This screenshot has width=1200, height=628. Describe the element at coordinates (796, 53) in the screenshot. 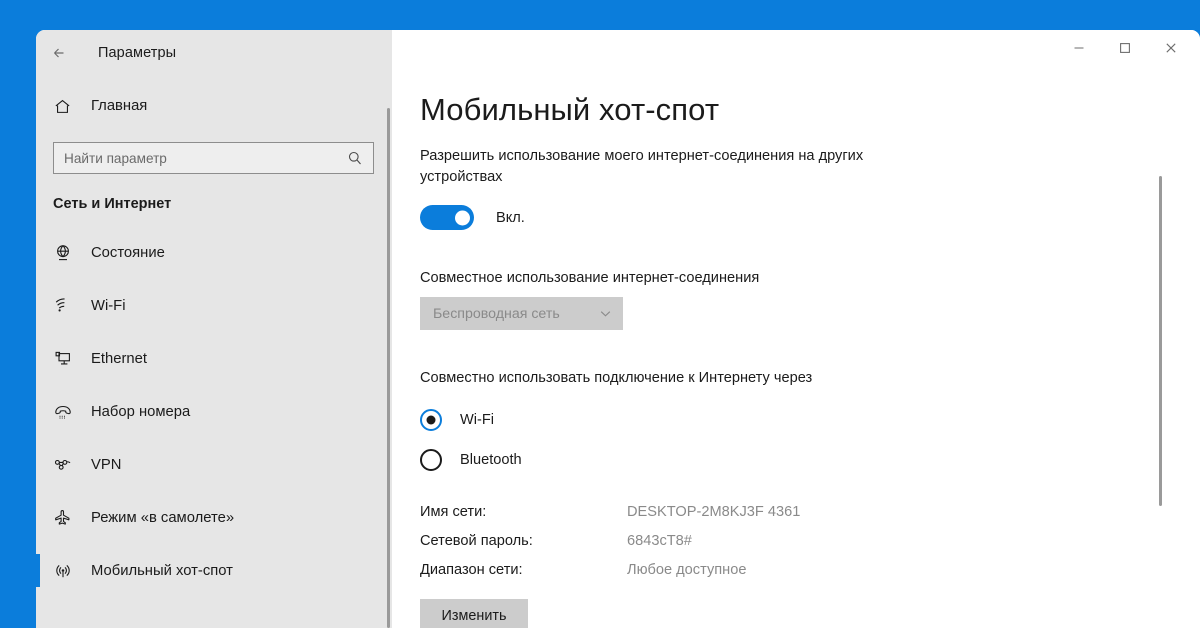

I see `window-controls` at that location.